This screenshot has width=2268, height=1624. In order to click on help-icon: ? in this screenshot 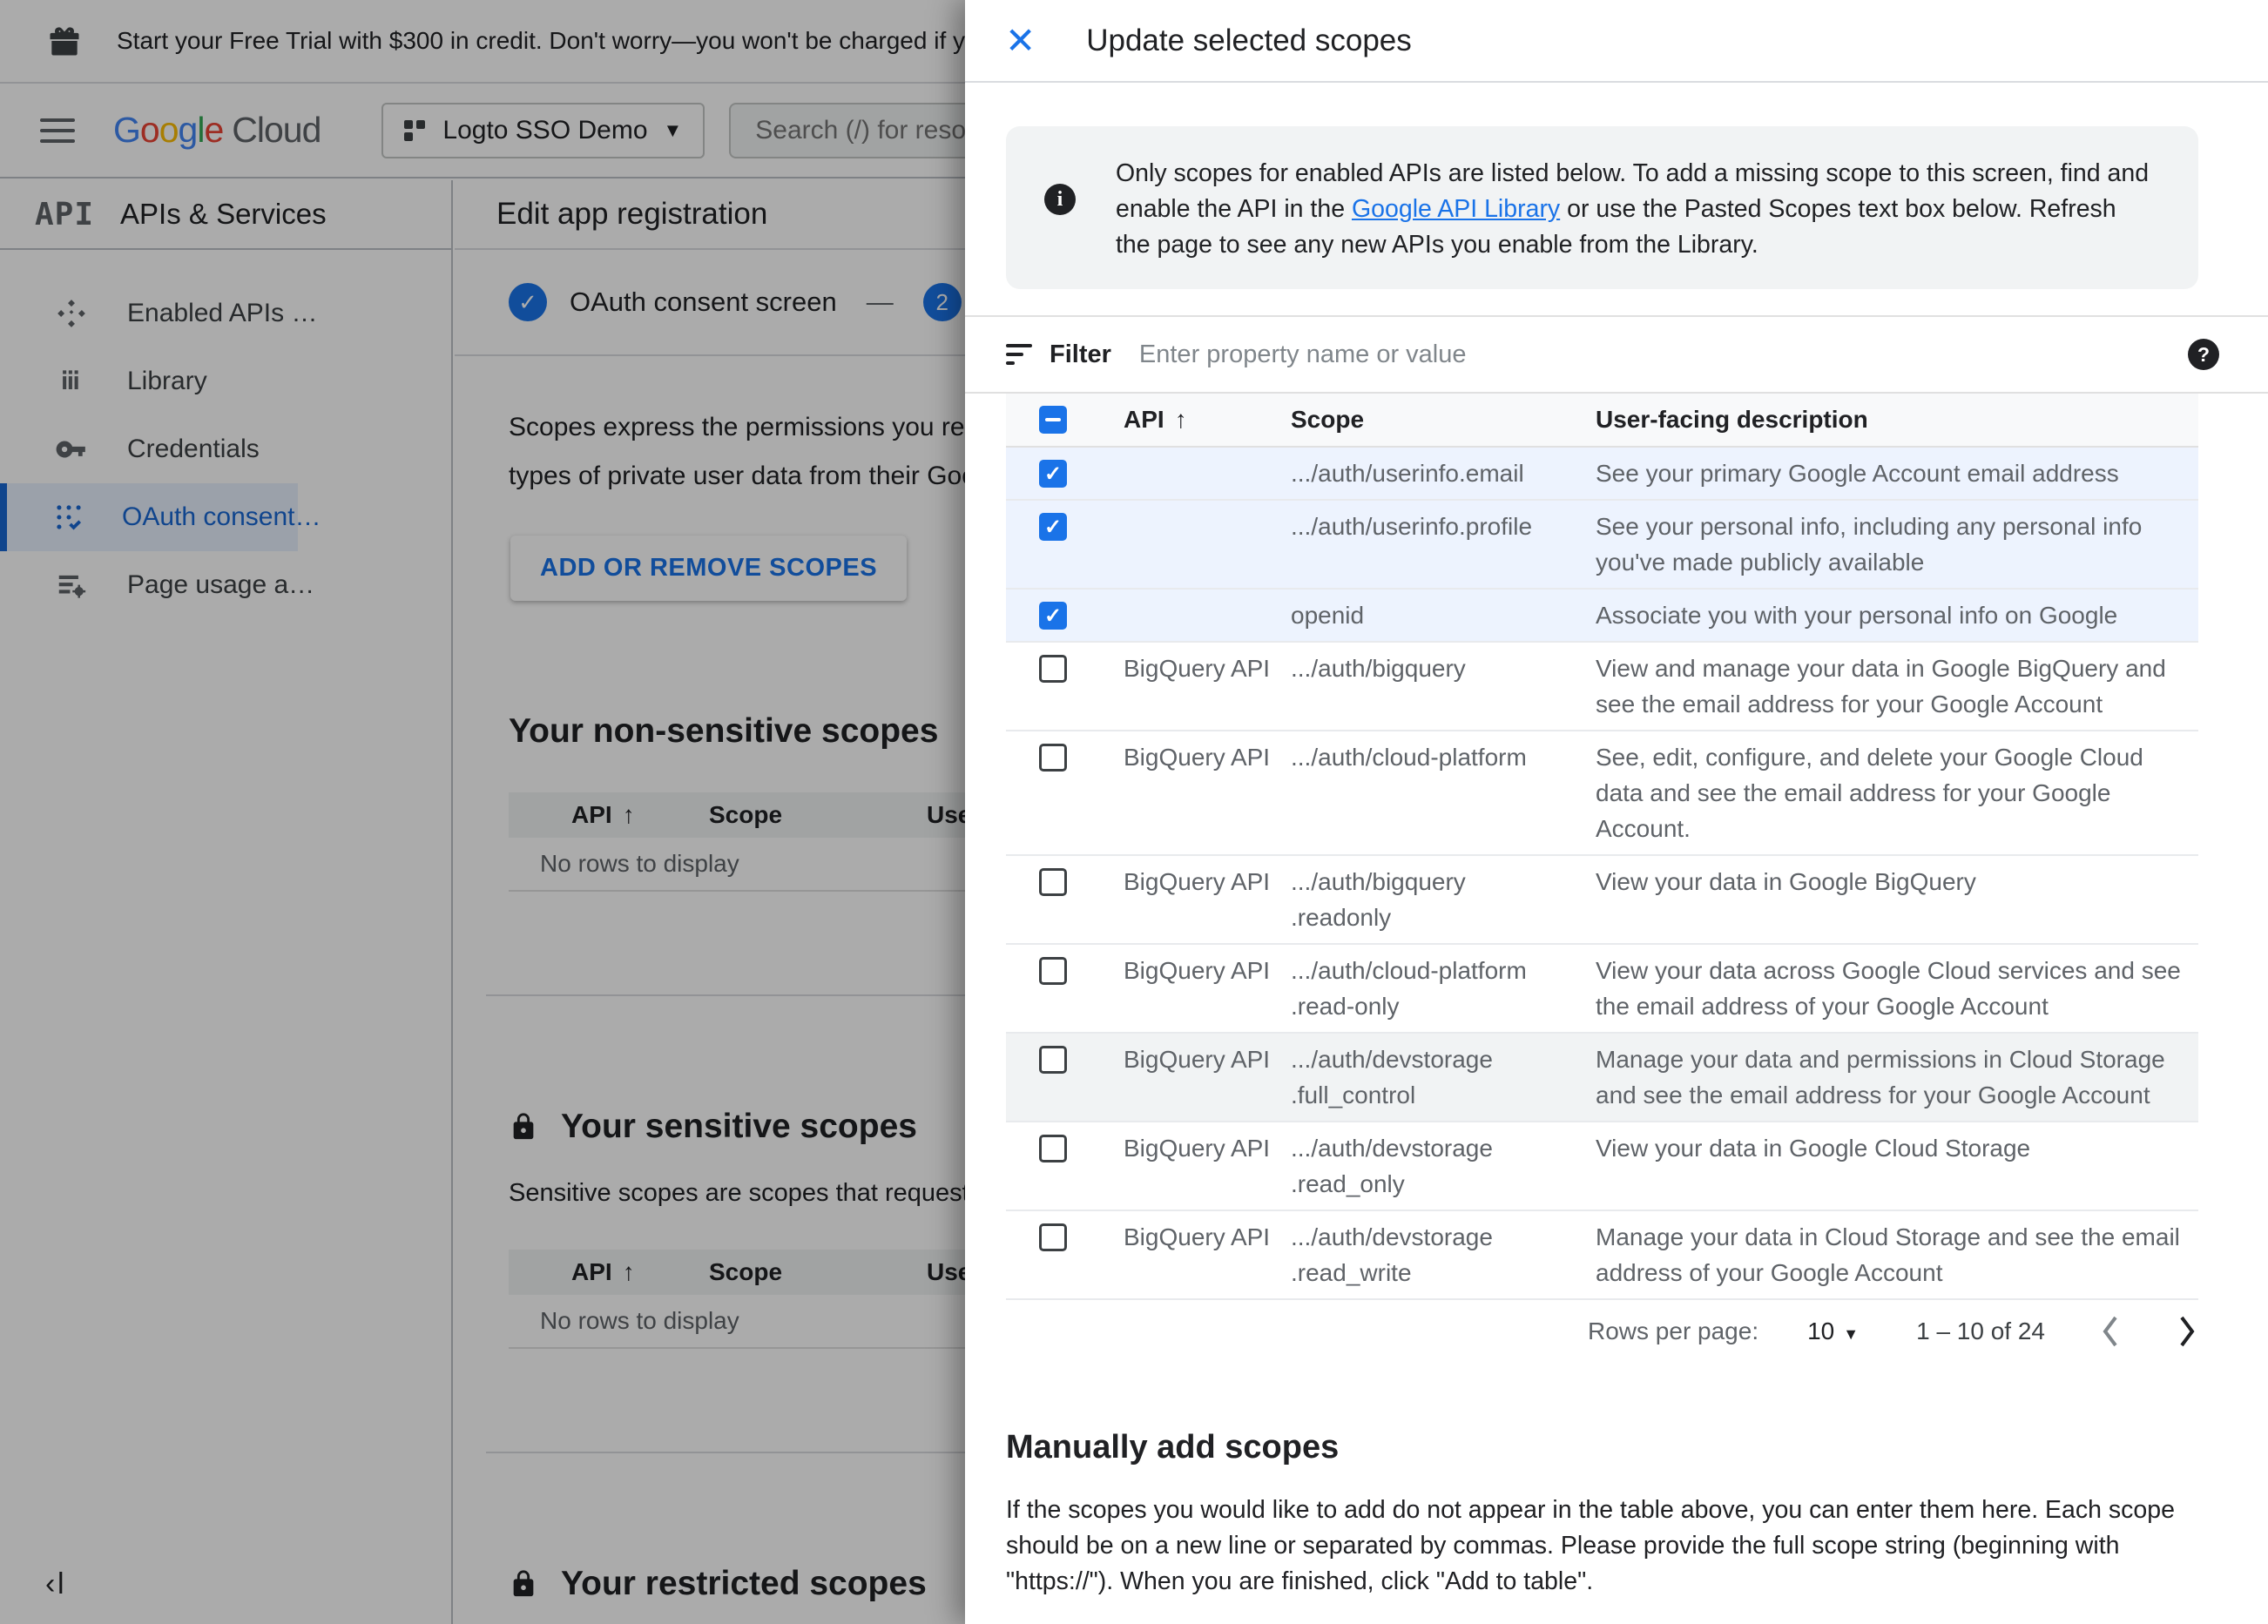, I will do `click(2203, 355)`.